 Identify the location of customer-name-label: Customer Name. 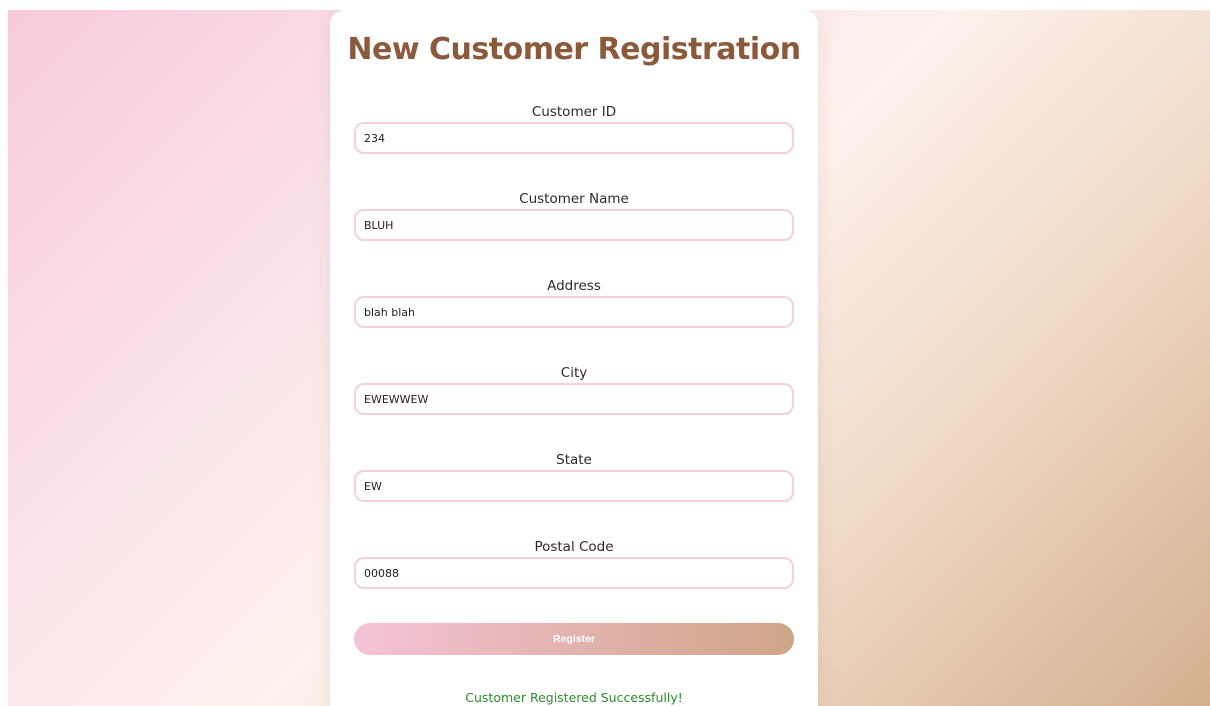
(574, 199).